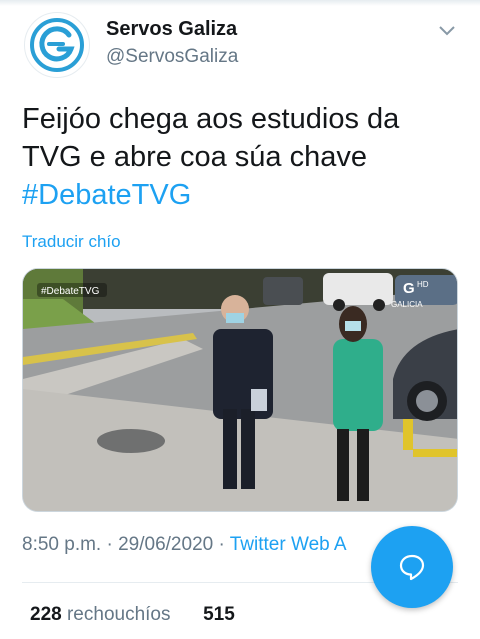  I want to click on overlay-hd: HD, so click(423, 284).